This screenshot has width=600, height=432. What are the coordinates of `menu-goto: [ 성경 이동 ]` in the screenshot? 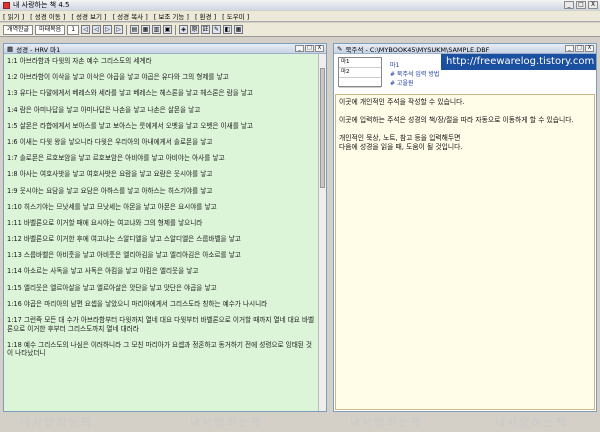 It's located at (47, 16).